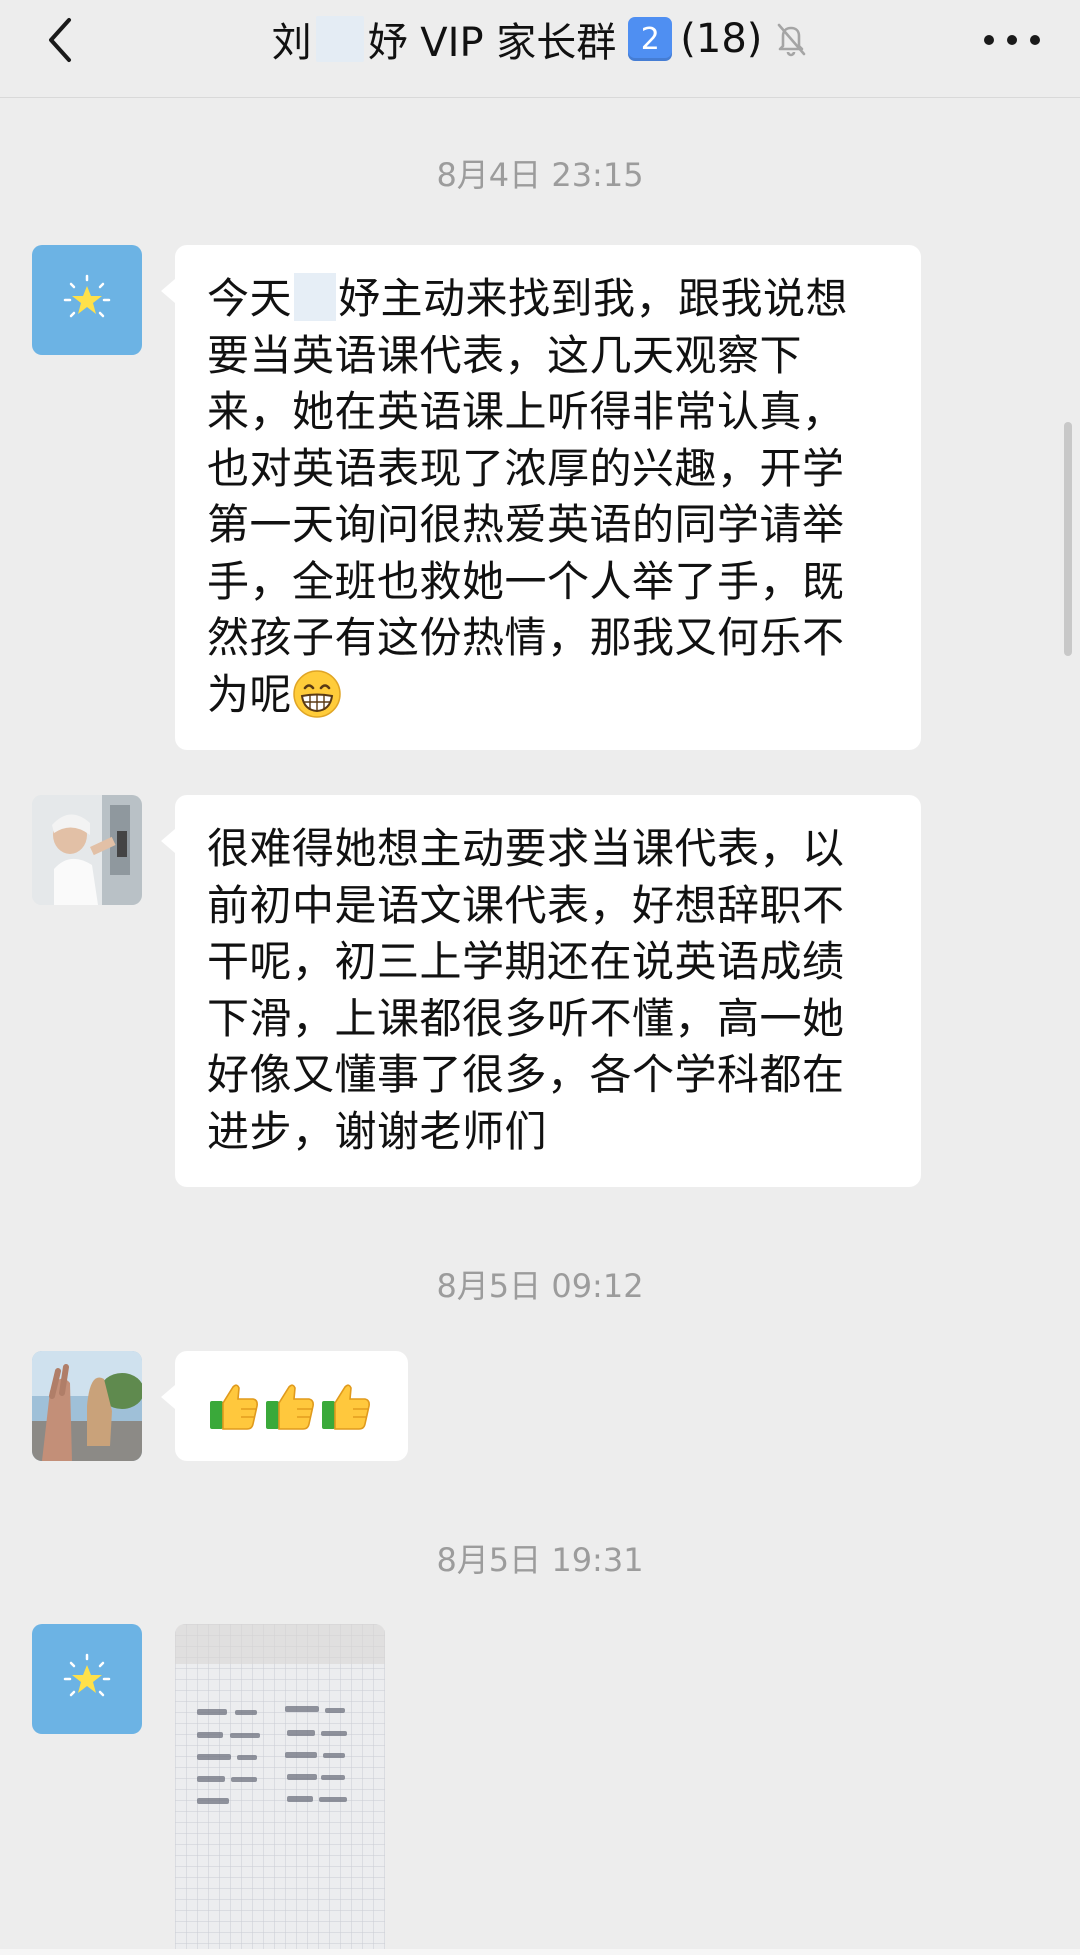 The height and width of the screenshot is (1955, 1080). I want to click on message-line: 然孩子有这份热情，那我又何乐不, so click(526, 637).